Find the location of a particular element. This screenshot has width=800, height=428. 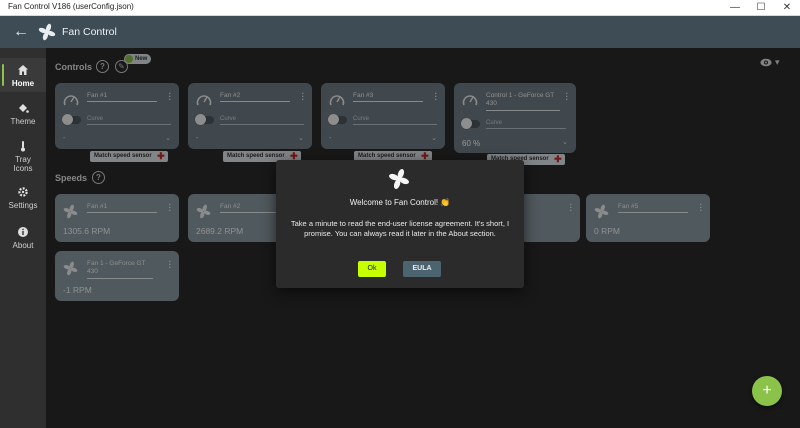

sidebar-item-label: About is located at coordinates (23, 245).